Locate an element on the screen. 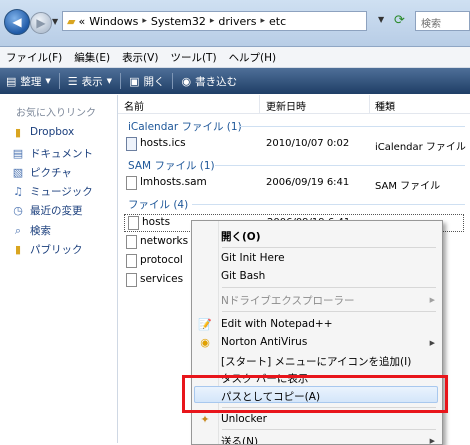 The height and width of the screenshot is (445, 470). menu-help: ヘルプ(H) is located at coordinates (253, 57).